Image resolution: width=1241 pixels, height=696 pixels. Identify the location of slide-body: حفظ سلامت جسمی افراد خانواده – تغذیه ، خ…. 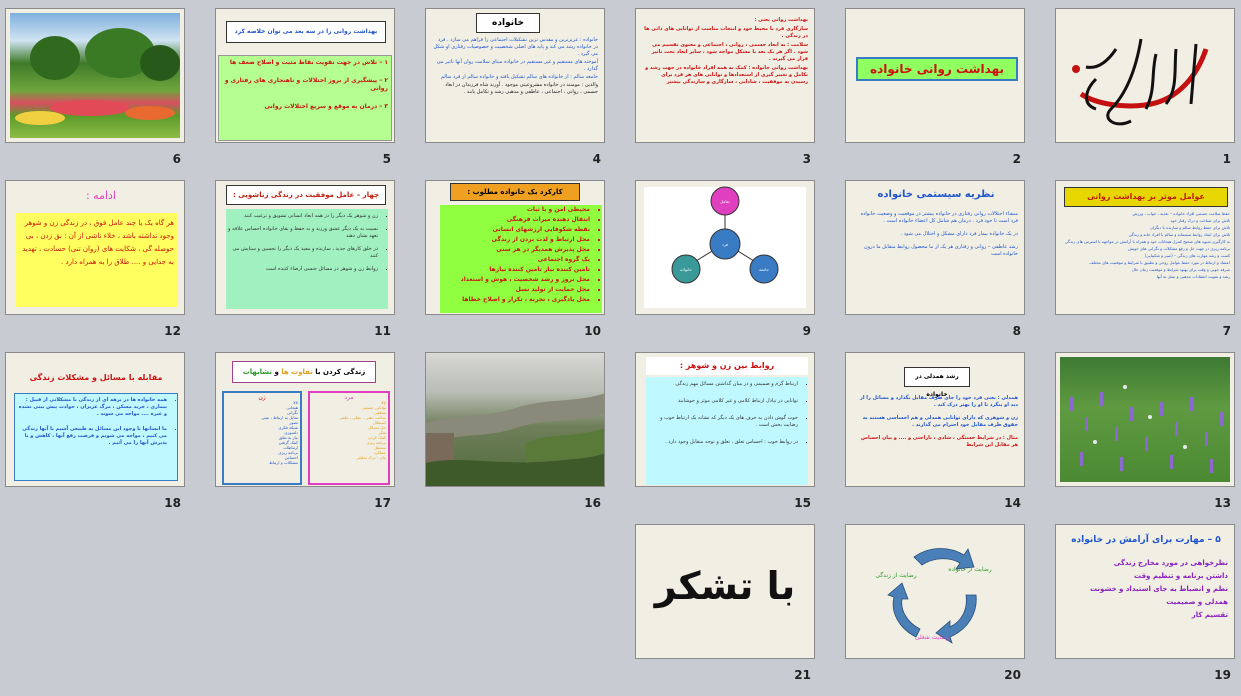
(1147, 246).